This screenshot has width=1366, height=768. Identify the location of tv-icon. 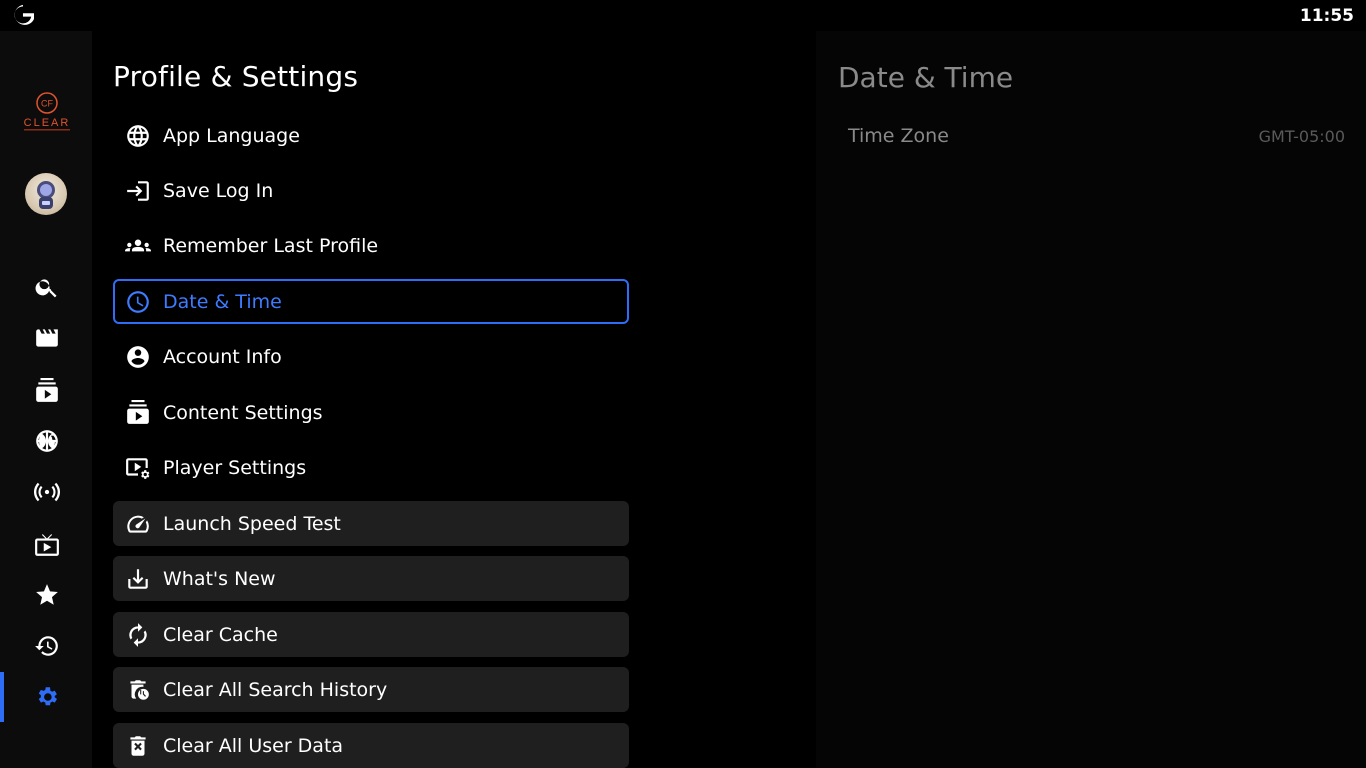
(47, 545).